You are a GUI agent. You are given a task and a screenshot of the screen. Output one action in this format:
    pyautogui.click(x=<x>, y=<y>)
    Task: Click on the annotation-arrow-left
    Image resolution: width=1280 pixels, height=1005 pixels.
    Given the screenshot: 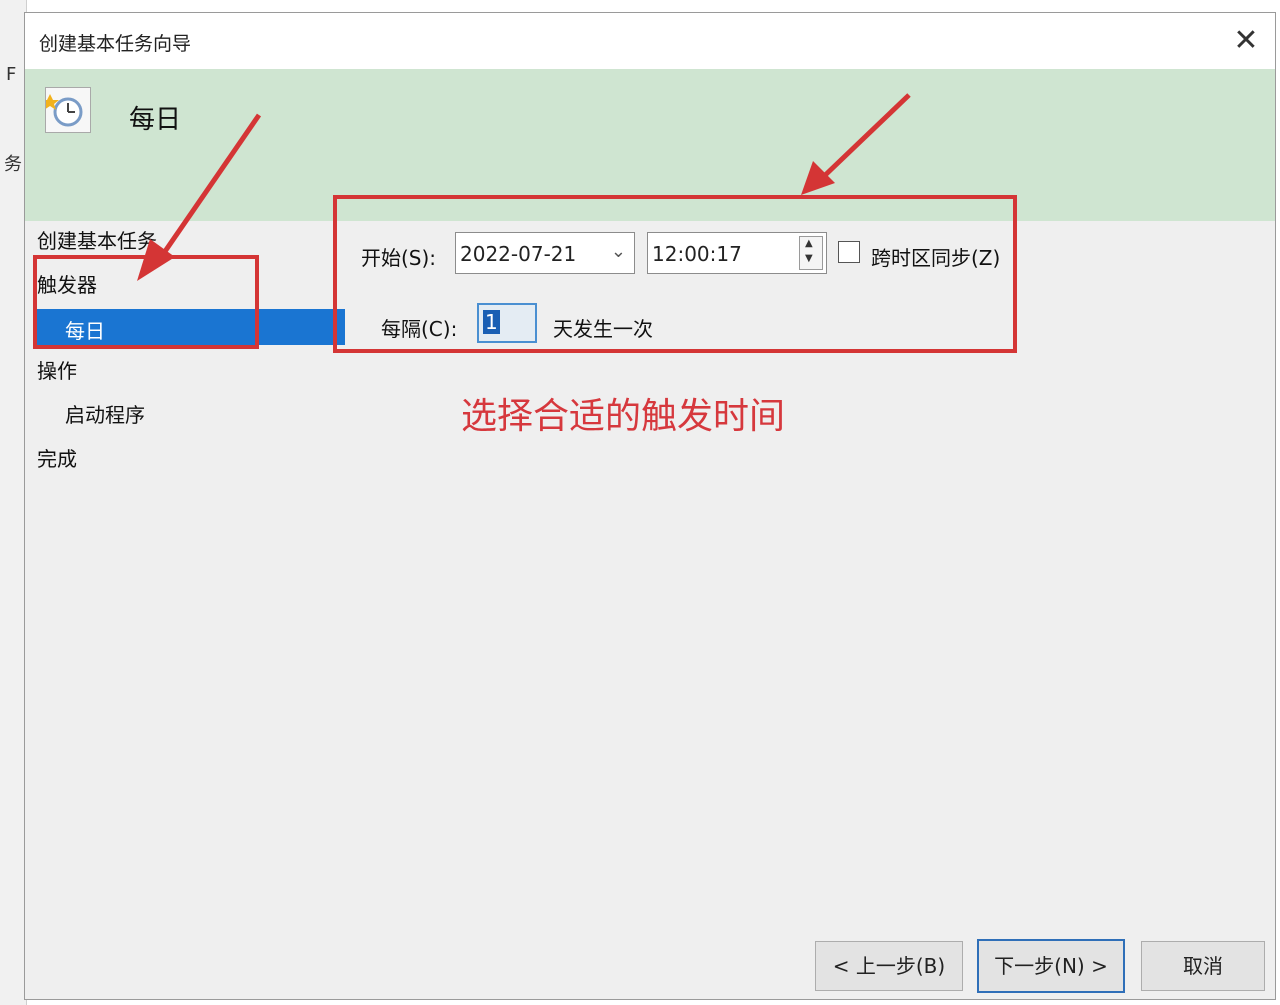 What is the action you would take?
    pyautogui.click(x=208, y=189)
    